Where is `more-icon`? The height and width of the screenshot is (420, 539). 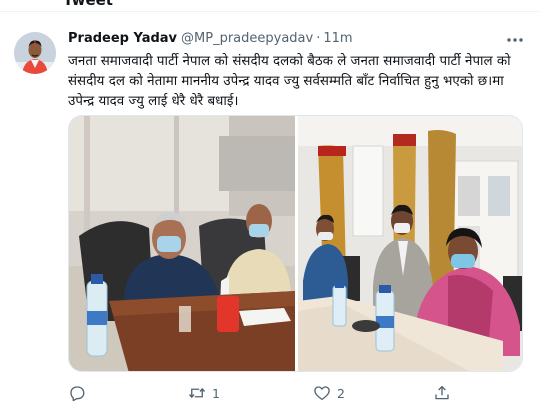 more-icon is located at coordinates (515, 40).